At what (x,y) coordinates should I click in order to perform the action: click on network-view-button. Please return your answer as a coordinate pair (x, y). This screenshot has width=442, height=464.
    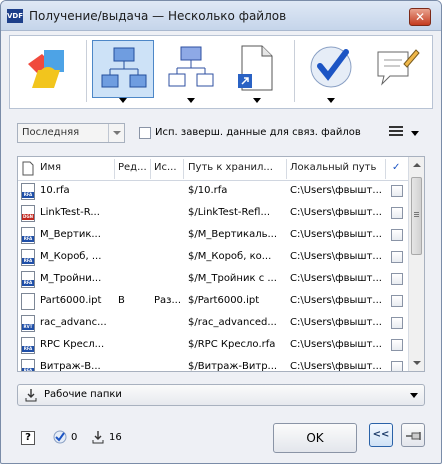
    Looking at the image, I should click on (191, 69).